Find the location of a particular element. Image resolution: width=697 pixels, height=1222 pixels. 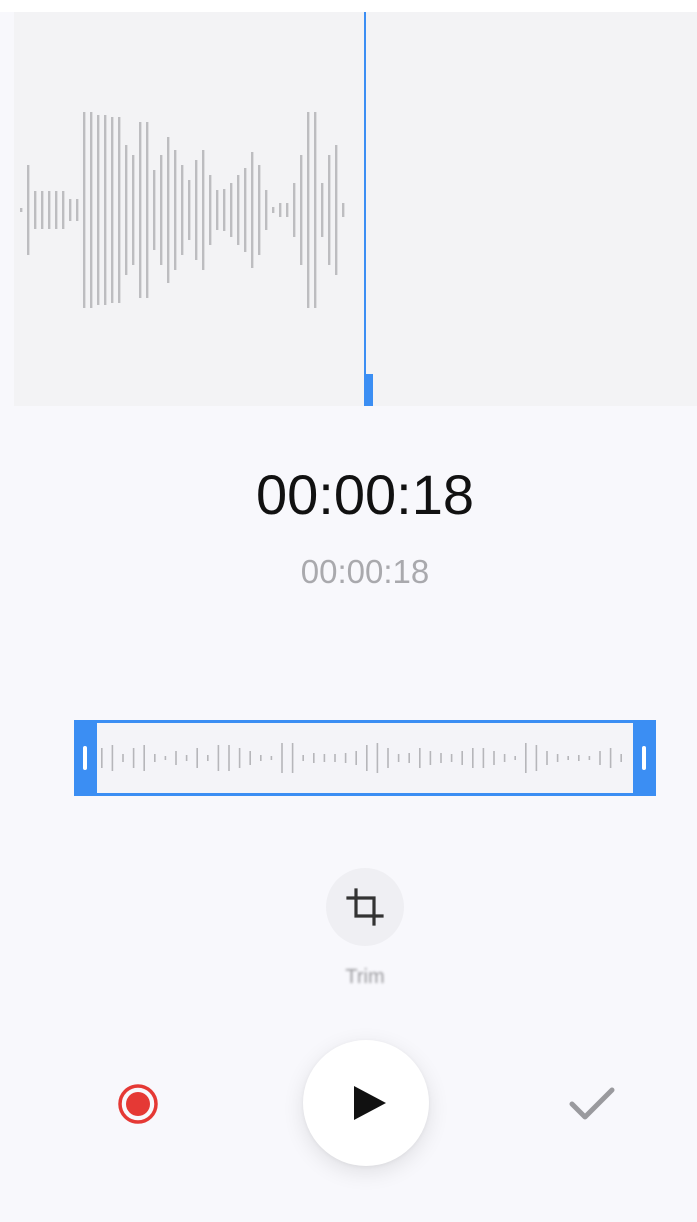

trim-button is located at coordinates (365, 907).